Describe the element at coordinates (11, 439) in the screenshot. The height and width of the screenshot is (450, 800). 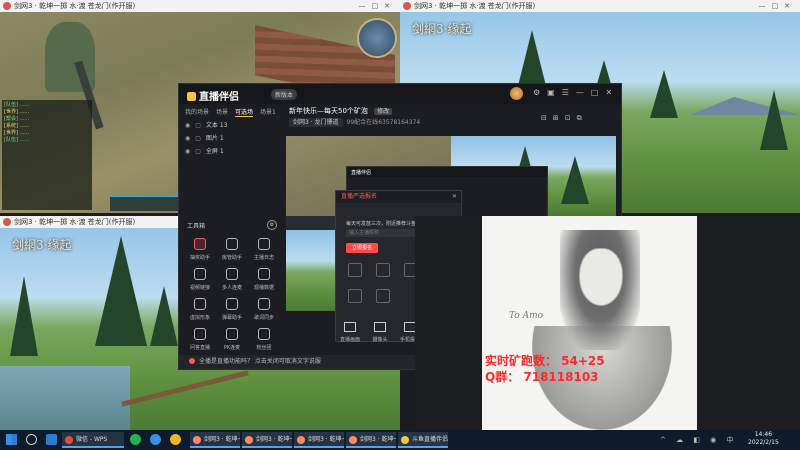
I see `windows-start-icon` at that location.